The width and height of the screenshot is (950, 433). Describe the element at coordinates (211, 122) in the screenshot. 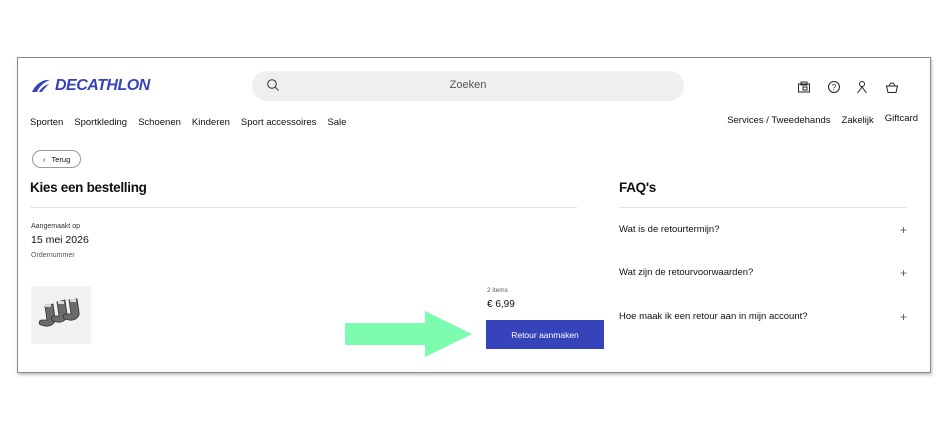

I see `nav-item-kinderen: Kinderen` at that location.